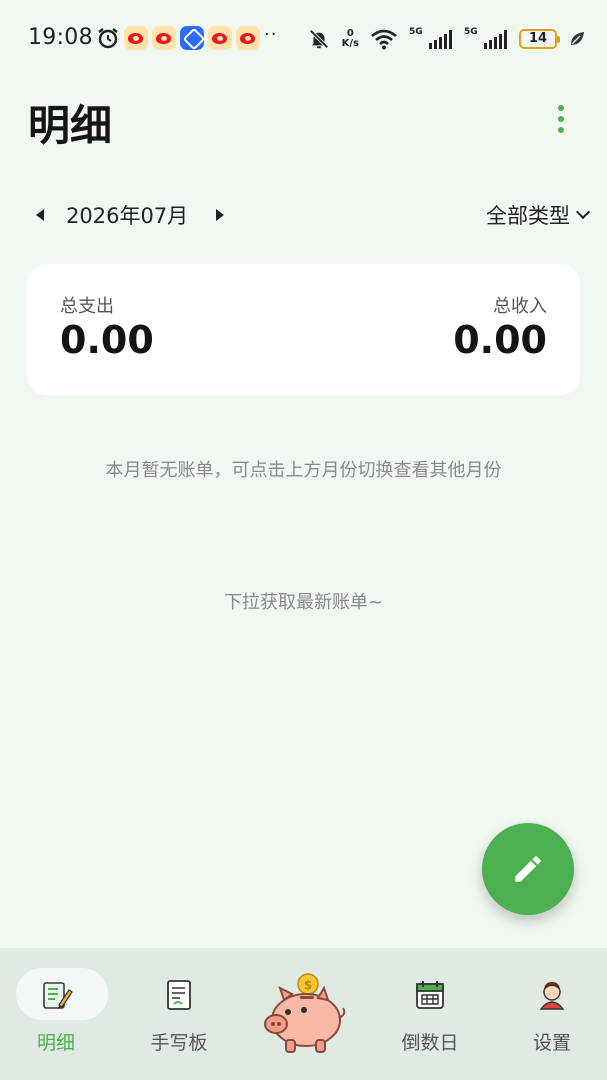 Image resolution: width=607 pixels, height=1080 pixels. What do you see at coordinates (55, 1043) in the screenshot?
I see `tab-label: 明细` at bounding box center [55, 1043].